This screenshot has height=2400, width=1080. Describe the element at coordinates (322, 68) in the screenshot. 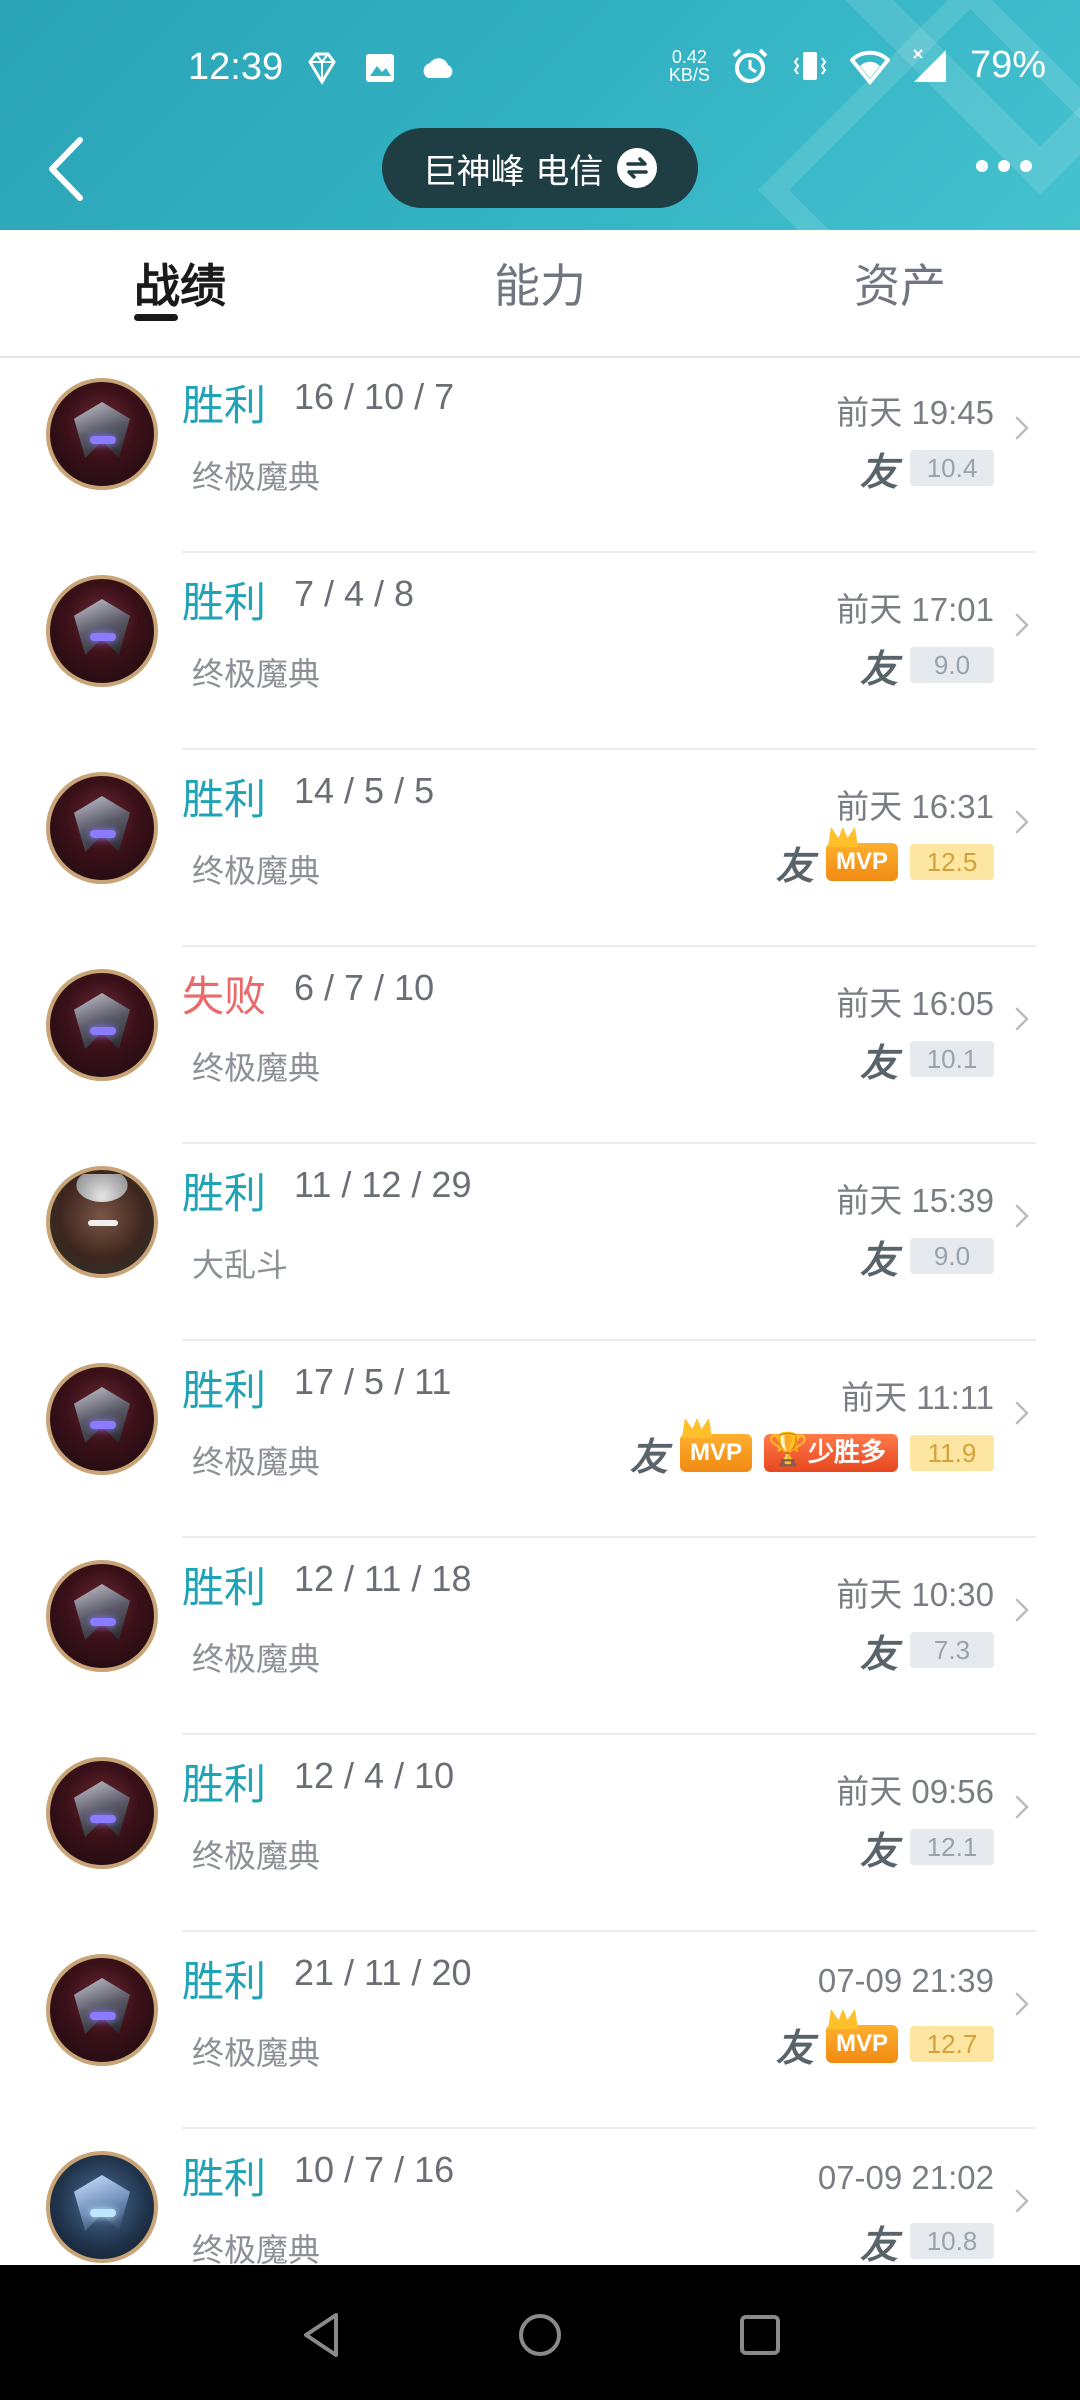

I see `diamond-app-icon` at that location.